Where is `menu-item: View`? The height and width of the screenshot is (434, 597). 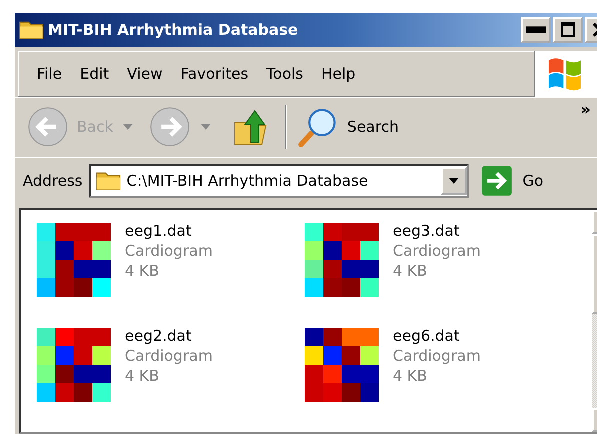 menu-item: View is located at coordinates (148, 73).